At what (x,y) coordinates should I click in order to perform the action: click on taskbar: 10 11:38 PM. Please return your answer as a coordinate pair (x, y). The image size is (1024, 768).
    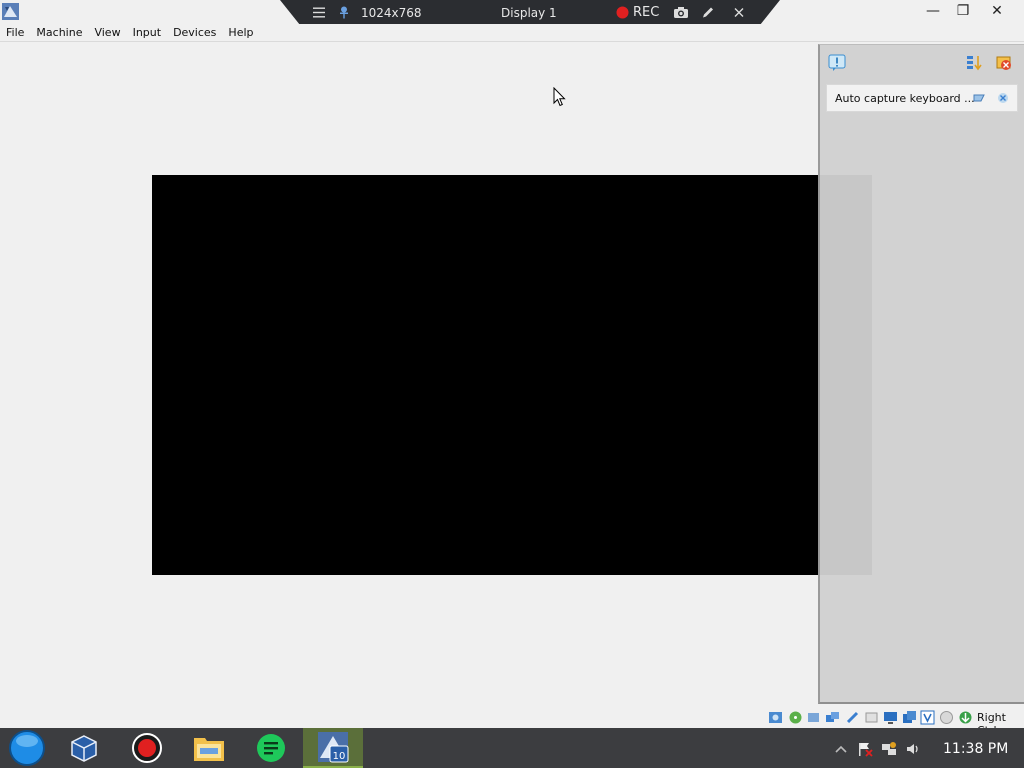
    Looking at the image, I should click on (512, 748).